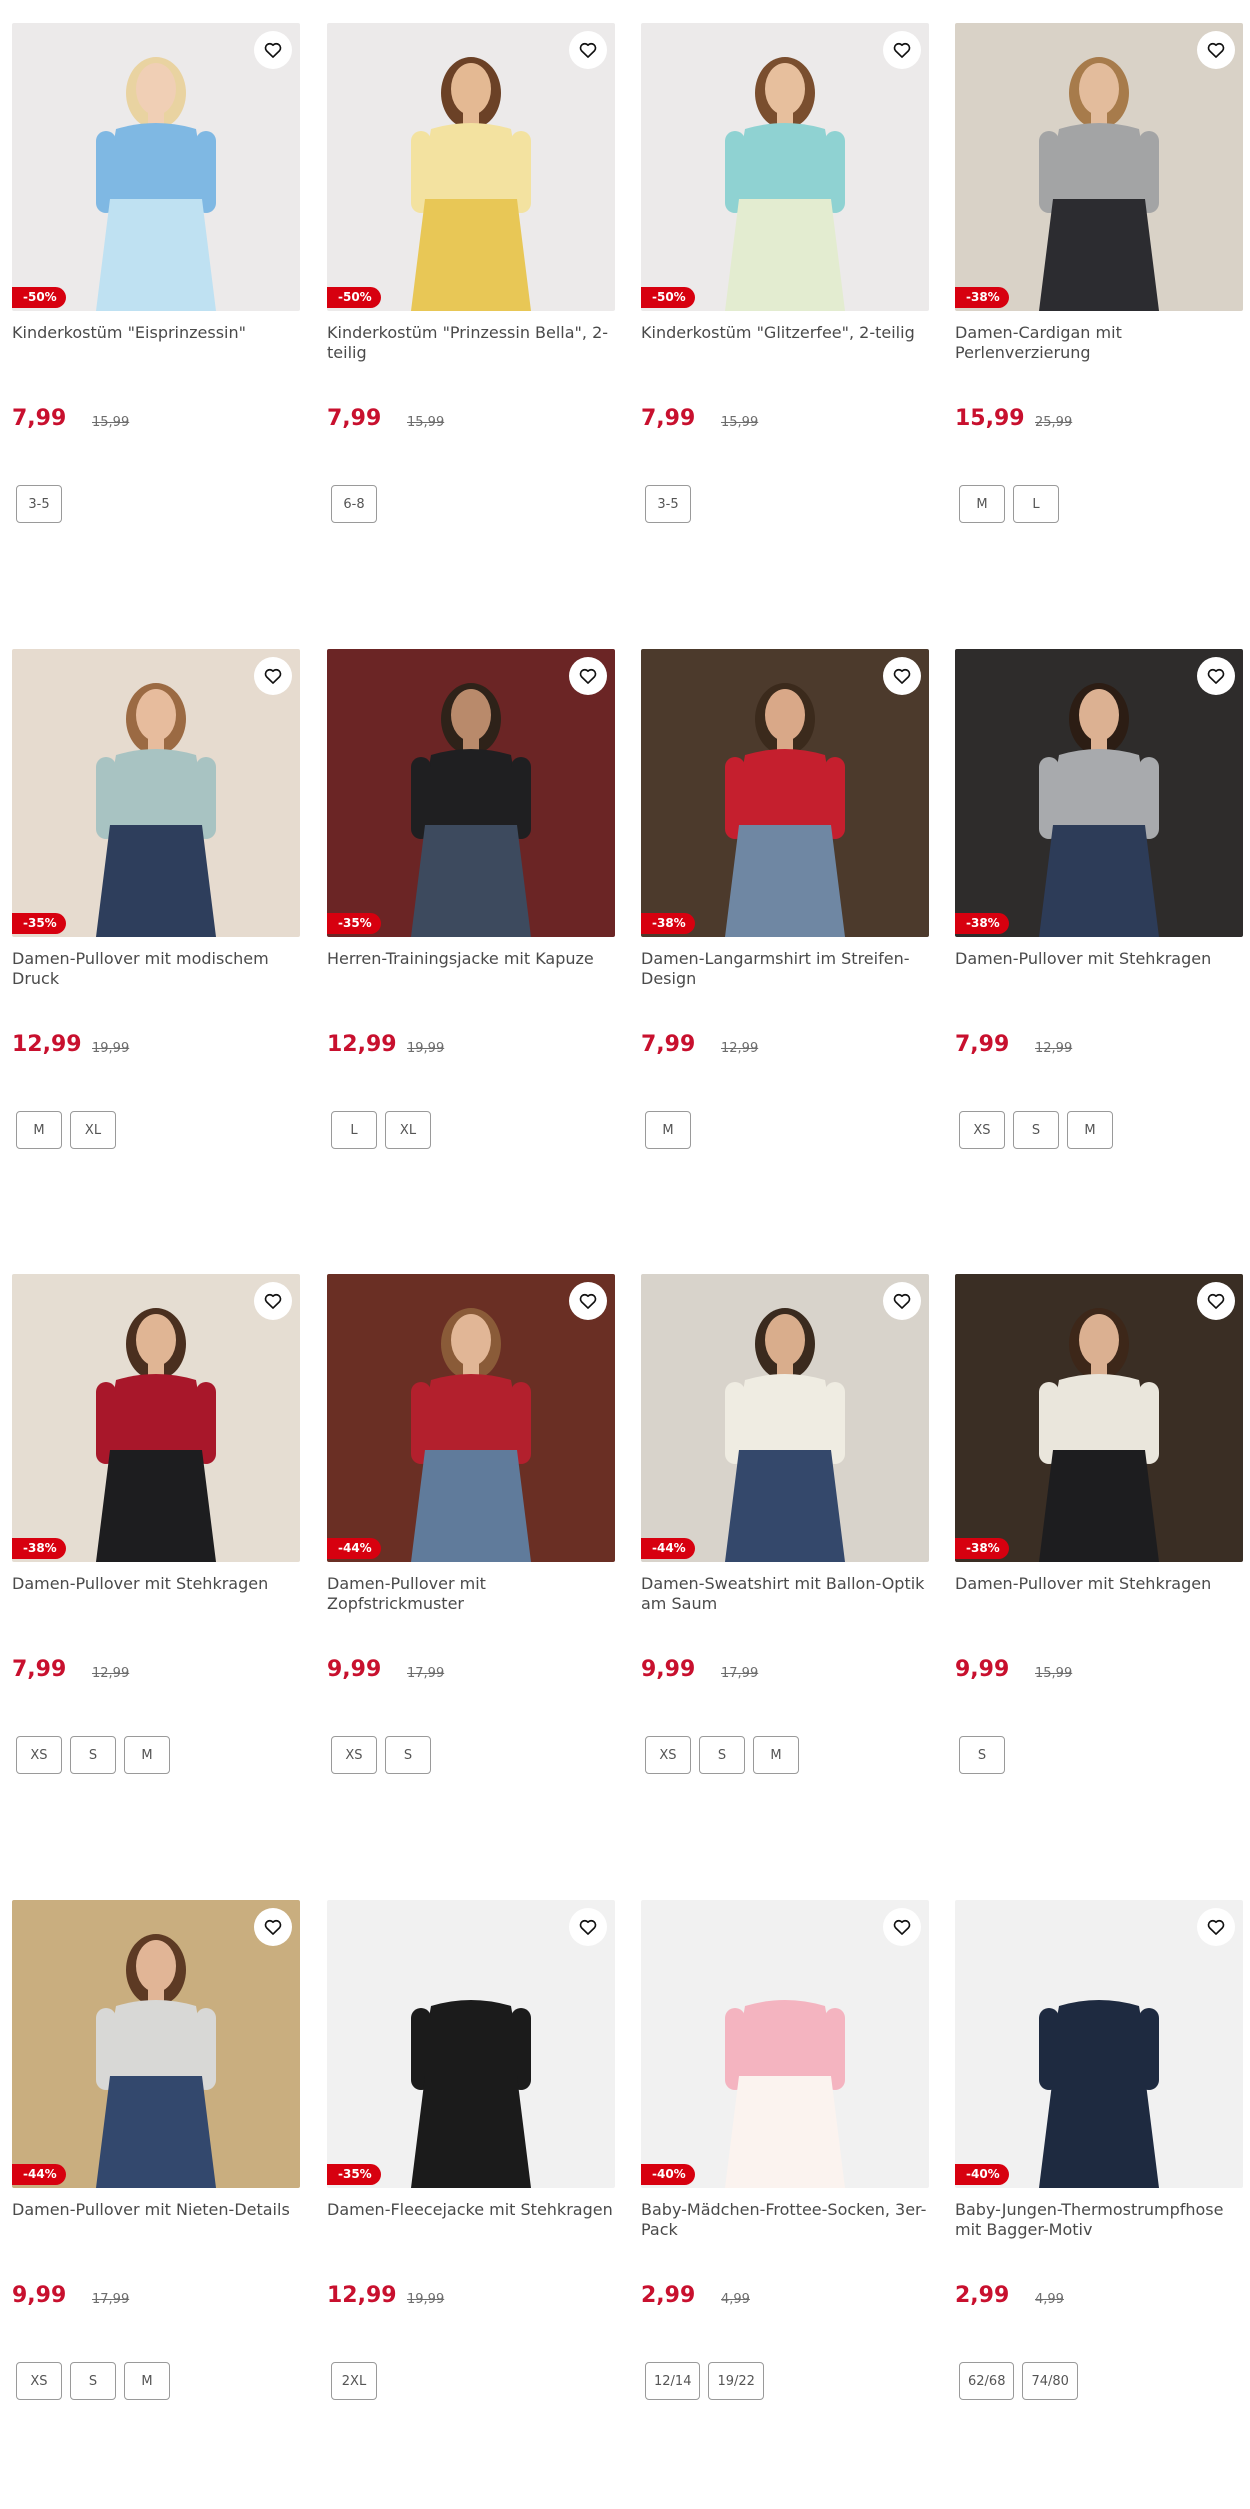 Image resolution: width=1250 pixels, height=2509 pixels. Describe the element at coordinates (740, 422) in the screenshot. I see `old-price: 15,99` at that location.